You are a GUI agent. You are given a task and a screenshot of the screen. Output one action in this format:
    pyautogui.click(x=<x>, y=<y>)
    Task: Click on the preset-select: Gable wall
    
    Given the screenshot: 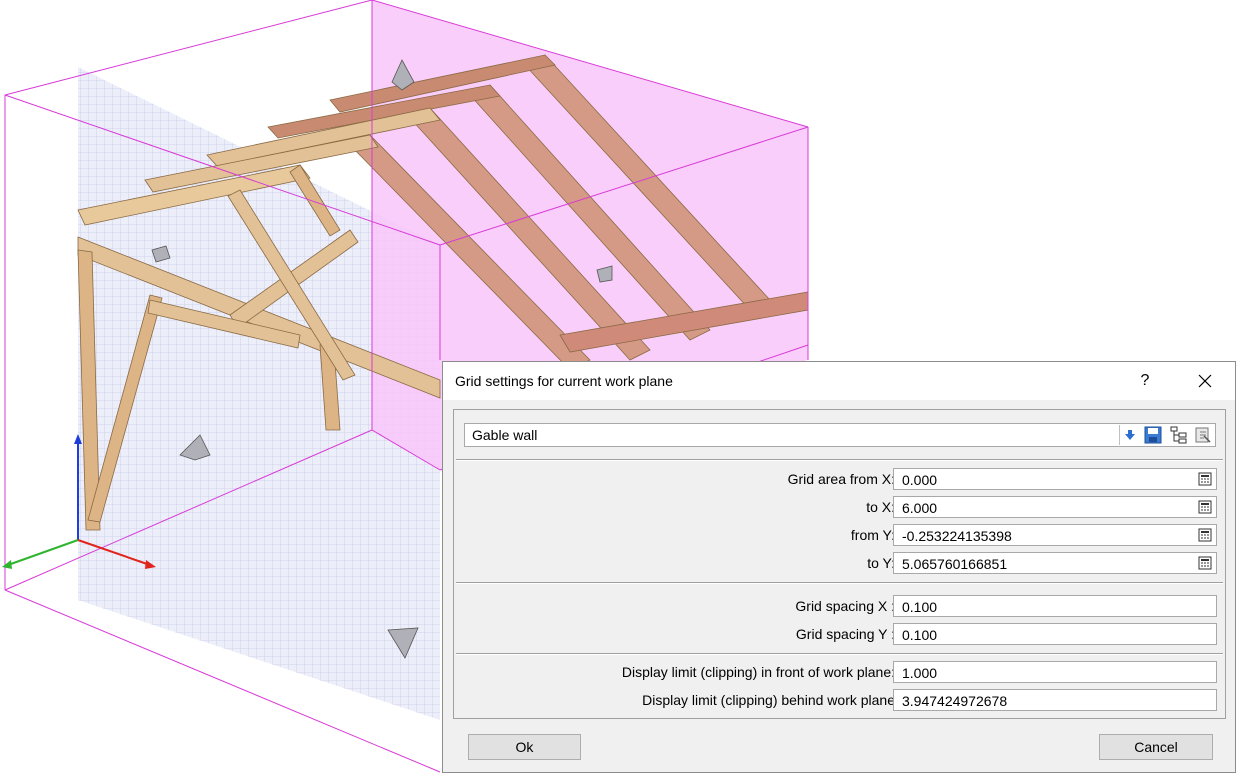 What is the action you would take?
    pyautogui.click(x=840, y=435)
    